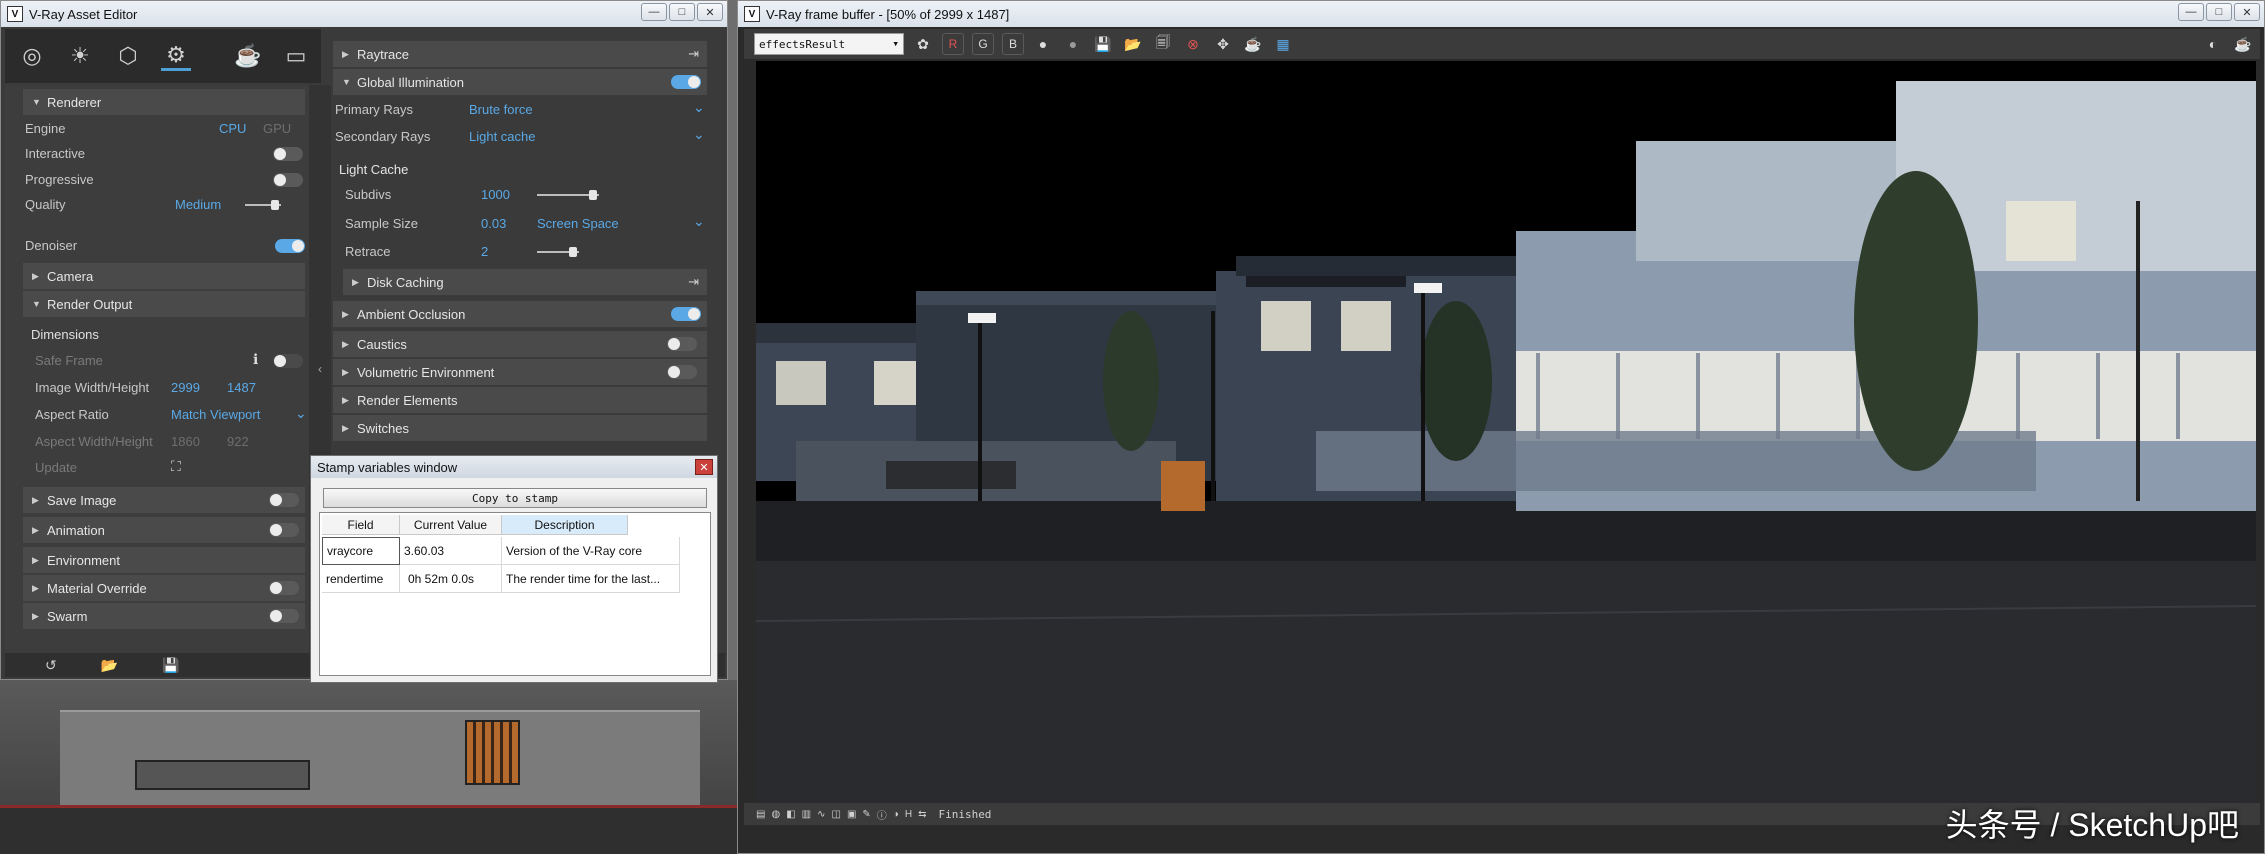 The height and width of the screenshot is (854, 2265). Describe the element at coordinates (364, 14) in the screenshot. I see `asset-editor-titlebar: V V-Ray Asset Editor — □ ✕` at that location.